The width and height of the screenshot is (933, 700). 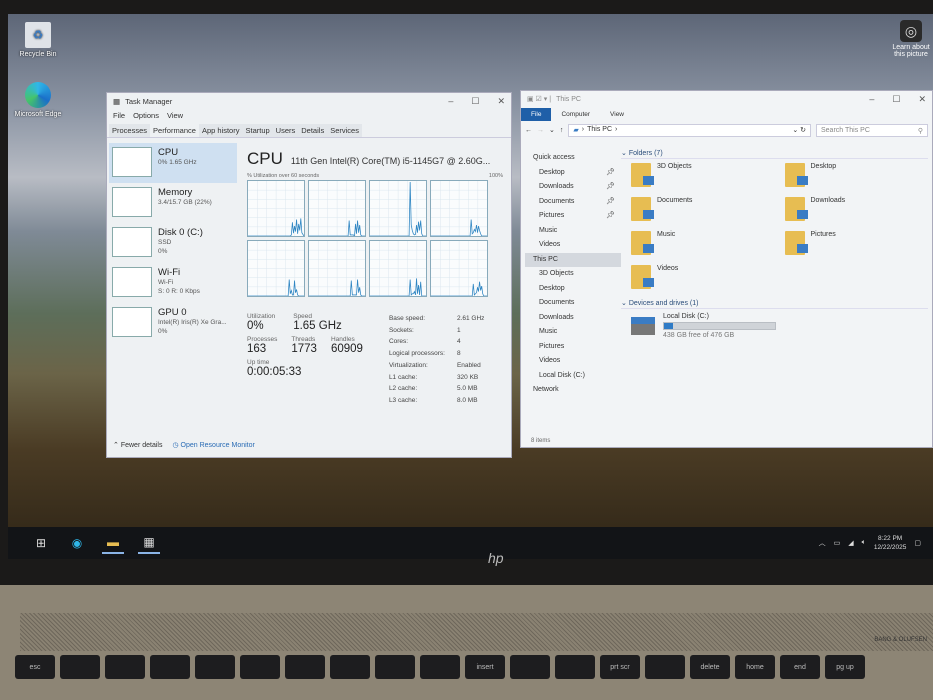 What do you see at coordinates (175, 115) in the screenshot?
I see `menu-view: View` at bounding box center [175, 115].